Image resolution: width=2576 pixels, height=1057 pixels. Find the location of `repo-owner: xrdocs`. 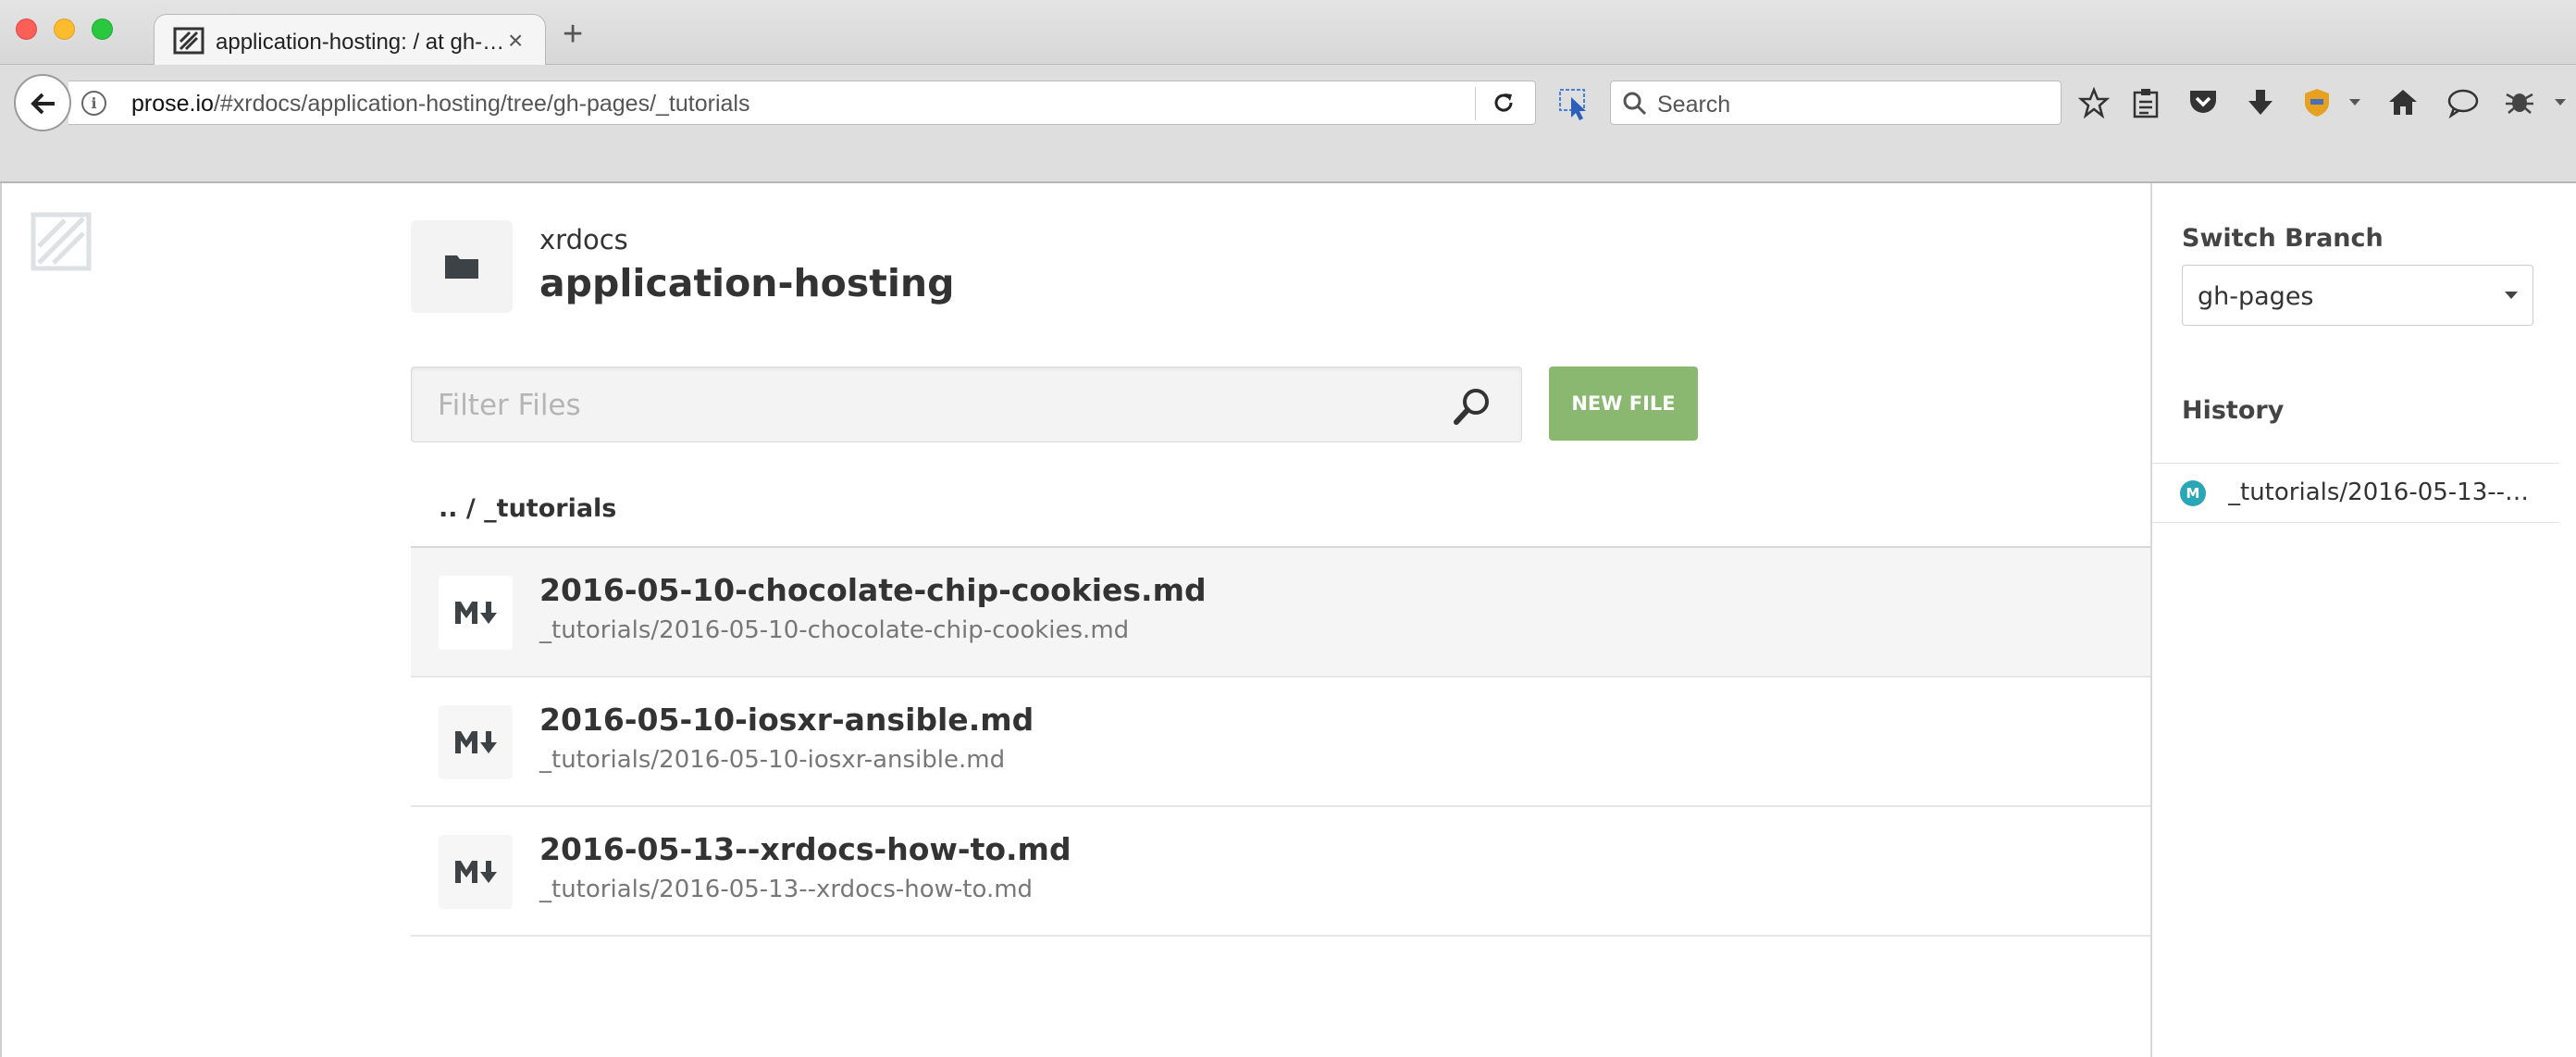

repo-owner: xrdocs is located at coordinates (584, 240).